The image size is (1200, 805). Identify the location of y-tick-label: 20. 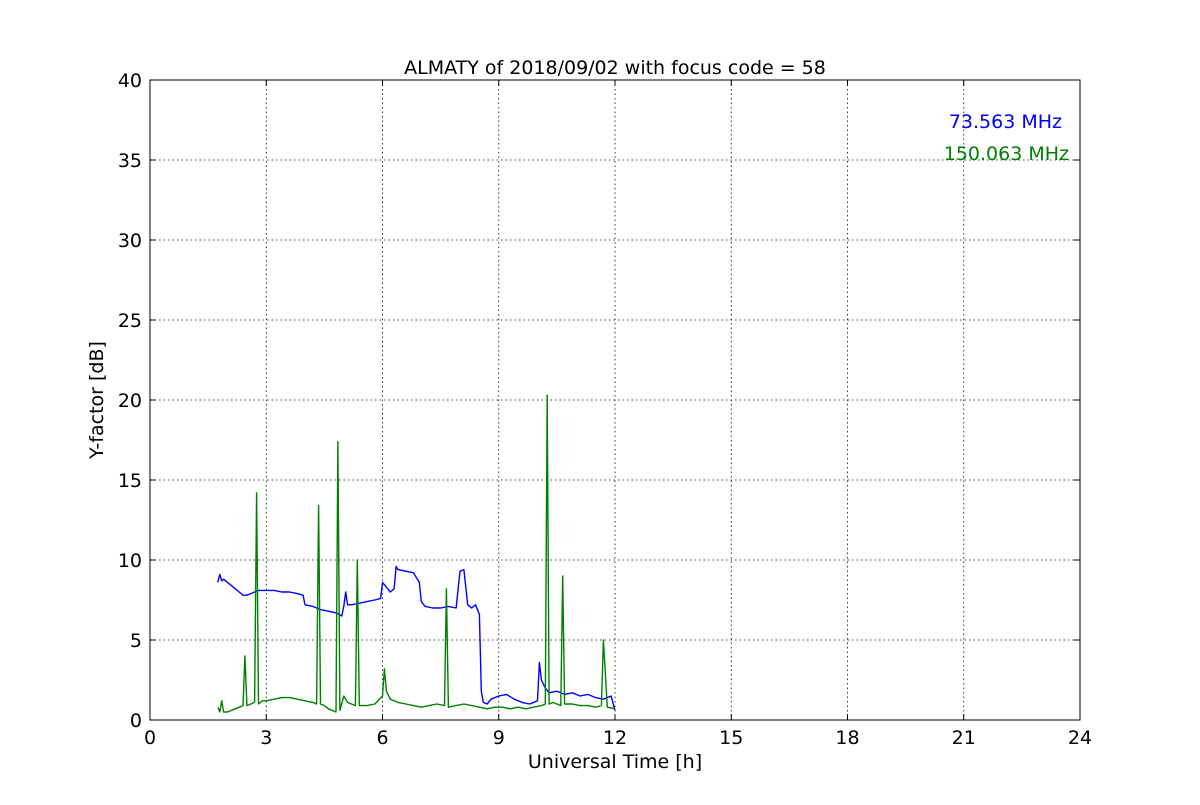
(130, 401).